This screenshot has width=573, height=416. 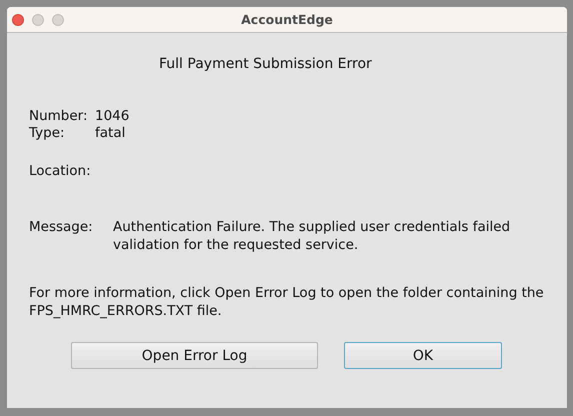 What do you see at coordinates (38, 20) in the screenshot?
I see `minimize-icon` at bounding box center [38, 20].